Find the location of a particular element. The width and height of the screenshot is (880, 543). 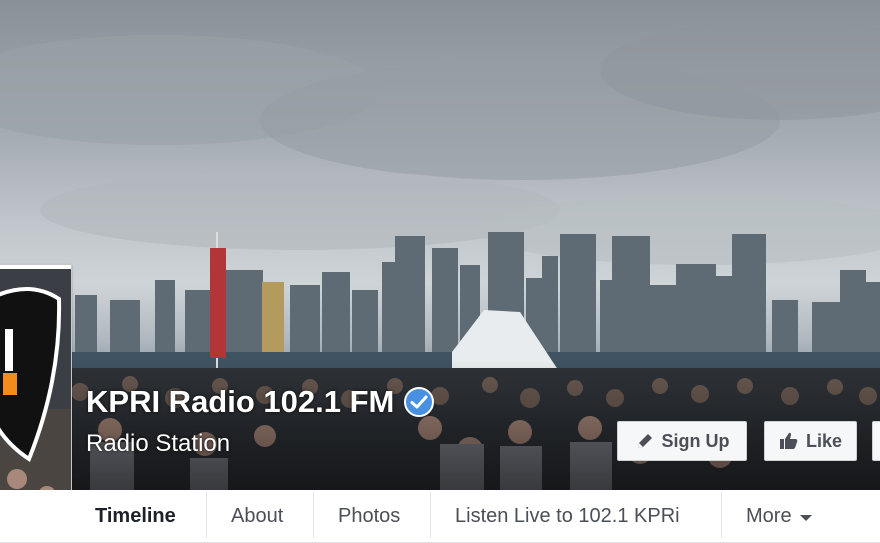

like-button: Like is located at coordinates (810, 441).